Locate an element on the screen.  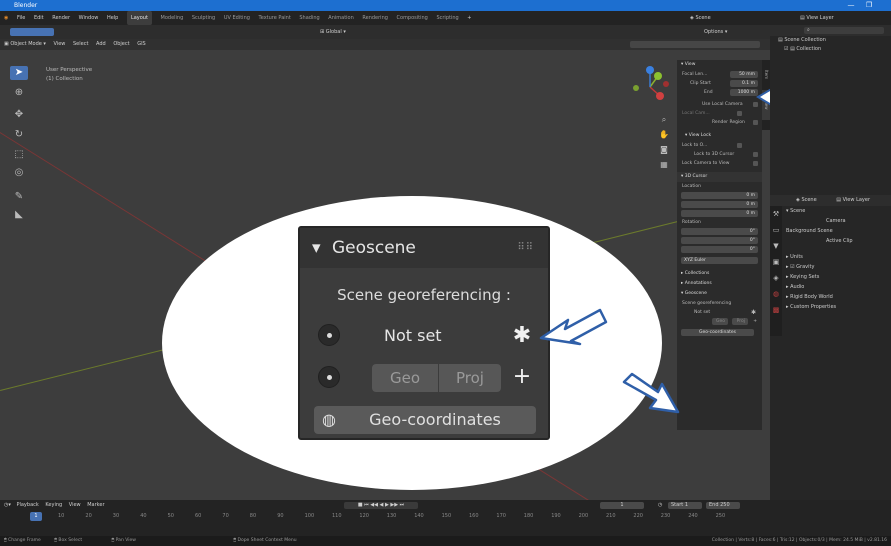
annotate-icon: ✎ is located at coordinates (19, 197).